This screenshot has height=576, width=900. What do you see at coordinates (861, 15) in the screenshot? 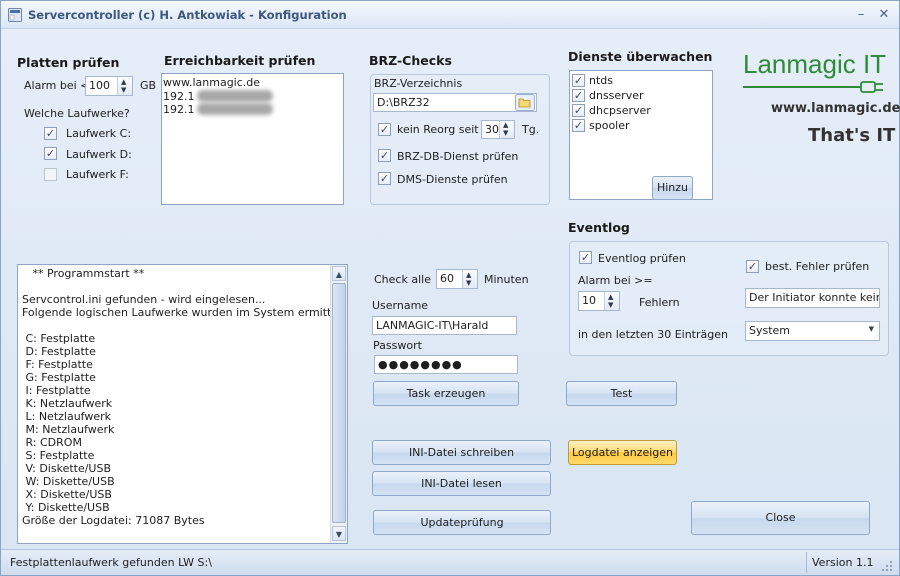
I see `minimize-button: –` at bounding box center [861, 15].